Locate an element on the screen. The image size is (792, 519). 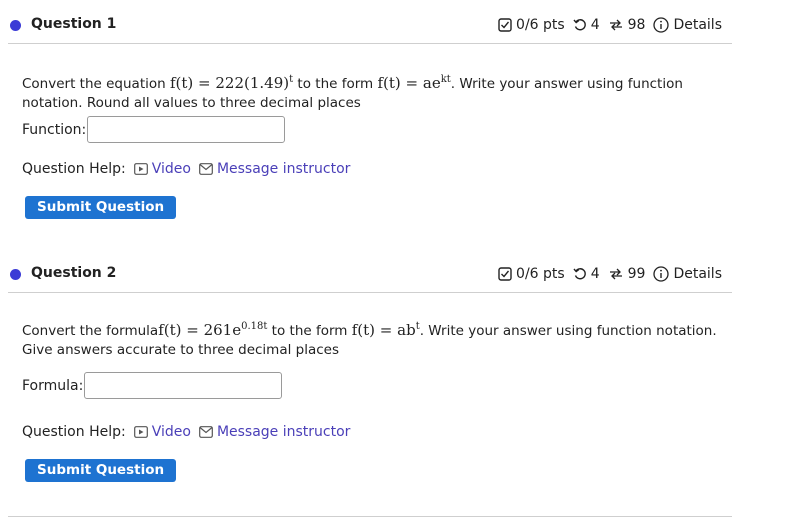
function-input is located at coordinates (186, 129).